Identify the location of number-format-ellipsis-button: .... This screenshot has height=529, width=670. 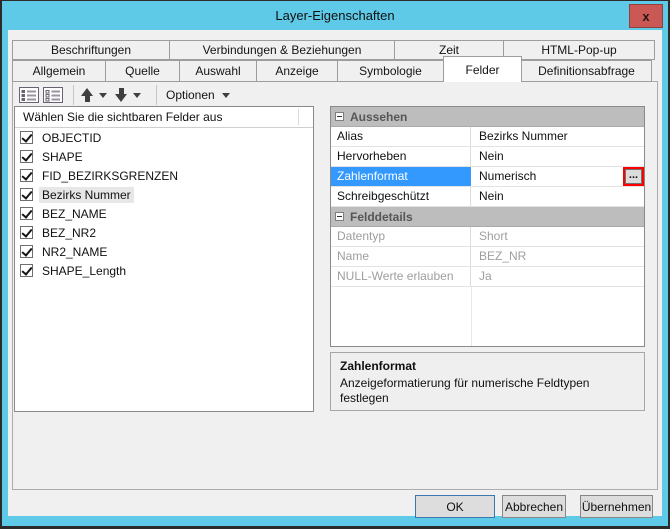
(633, 176).